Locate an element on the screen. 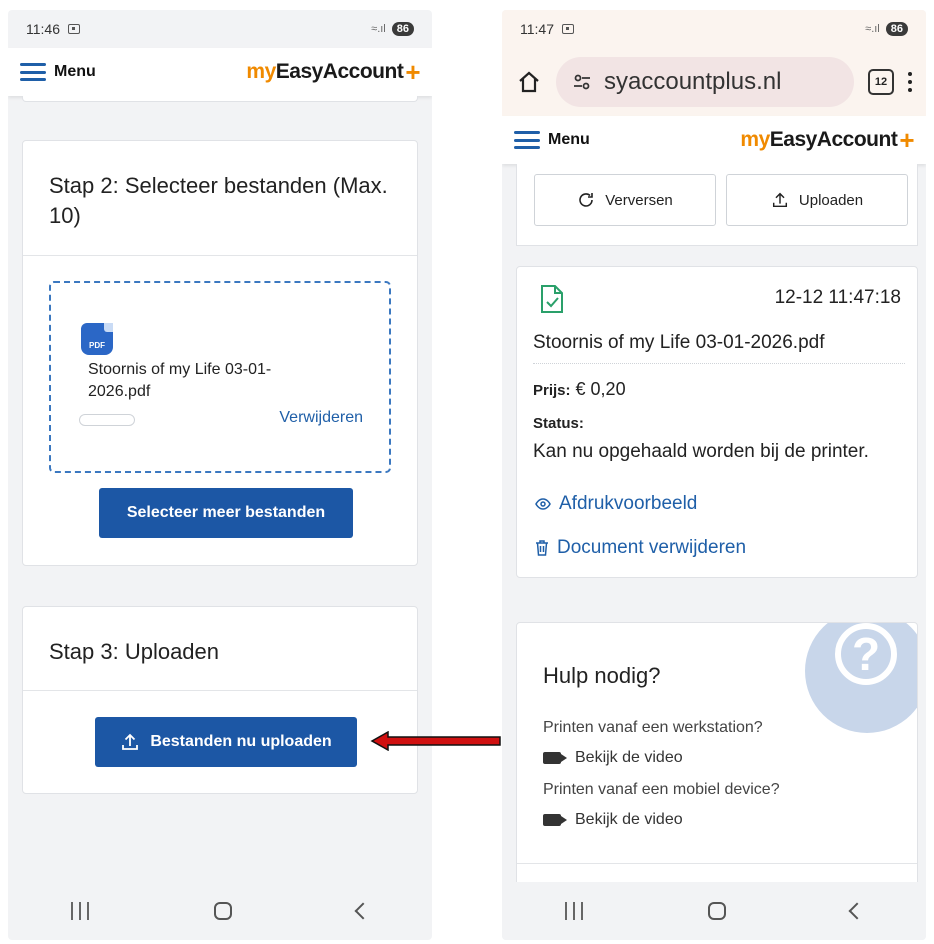 The width and height of the screenshot is (934, 944). select-more-files-button: Selecteer meer bestanden is located at coordinates (226, 513).